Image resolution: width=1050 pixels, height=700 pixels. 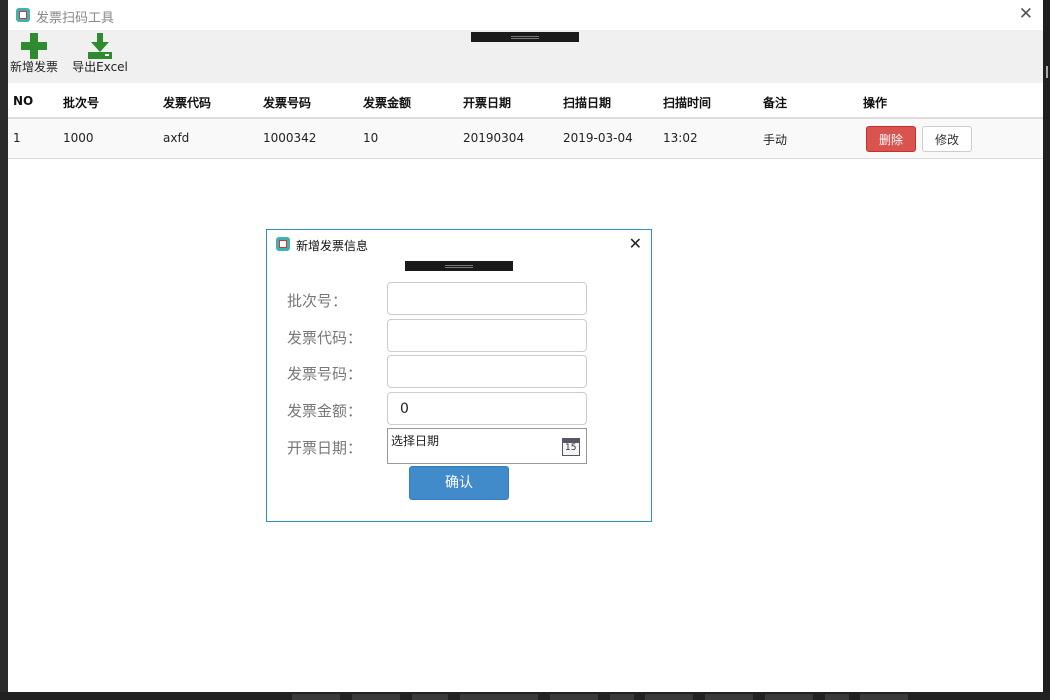 What do you see at coordinates (1046, 350) in the screenshot?
I see `background-strip-right` at bounding box center [1046, 350].